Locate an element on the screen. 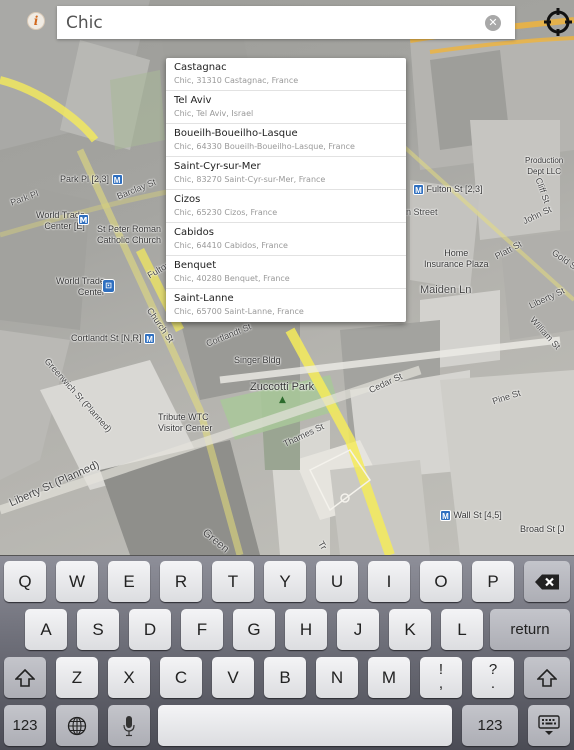 The image size is (574, 750). station-label: Center is located at coordinates (91, 292).